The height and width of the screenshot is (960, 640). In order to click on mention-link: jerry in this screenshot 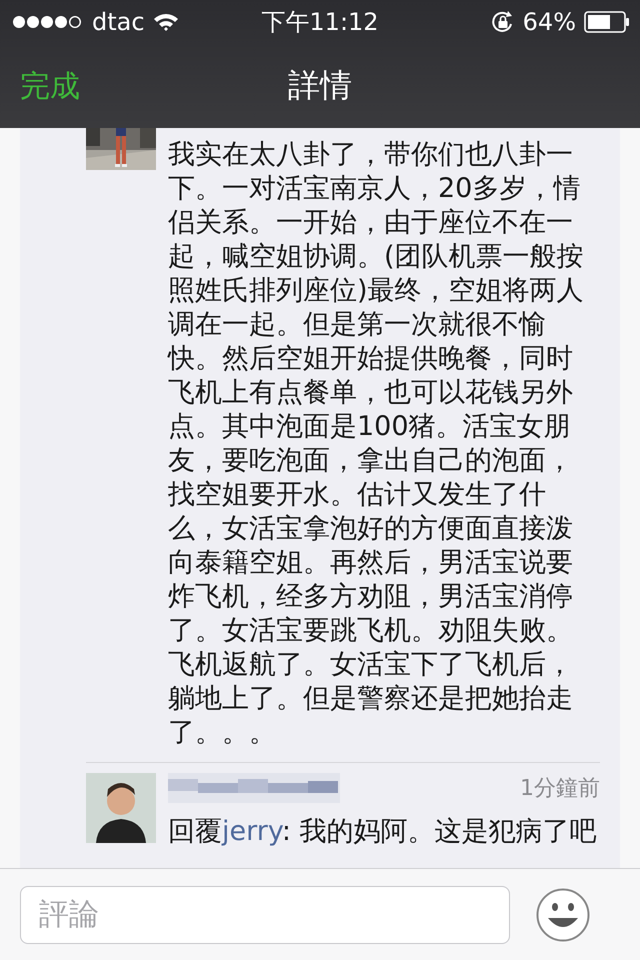, I will do `click(252, 831)`.